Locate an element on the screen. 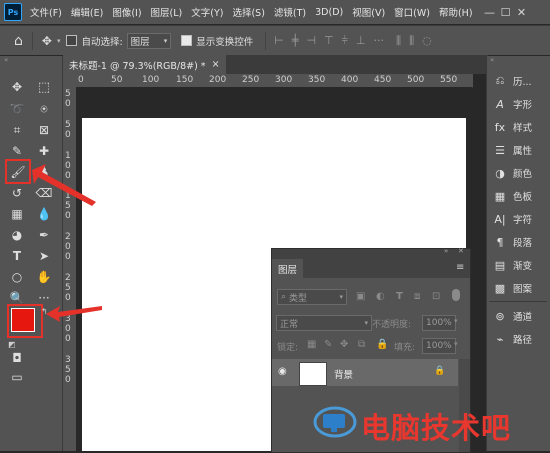 This screenshot has width=550, height=453. type-filter-icon: T is located at coordinates (399, 296).